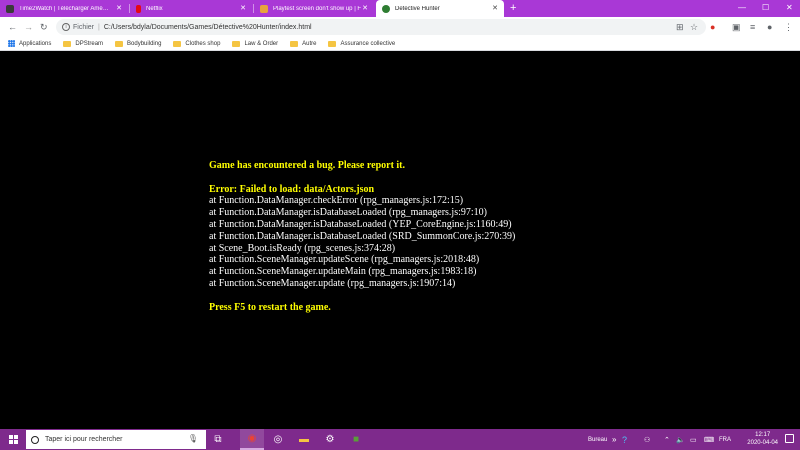 Image resolution: width=800 pixels, height=450 pixels. I want to click on bookmark-clothes-shop: Clothes shop, so click(197, 43).